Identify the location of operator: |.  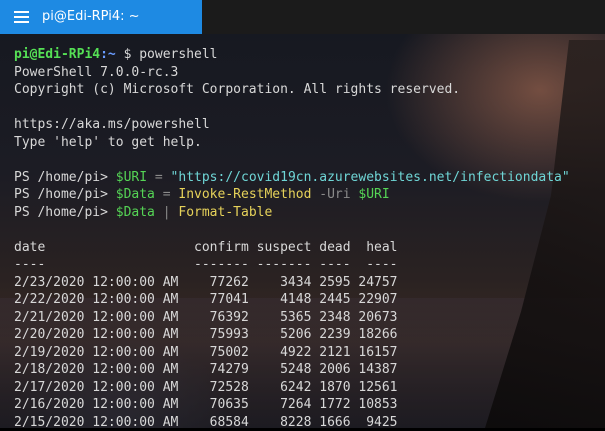
(166, 212).